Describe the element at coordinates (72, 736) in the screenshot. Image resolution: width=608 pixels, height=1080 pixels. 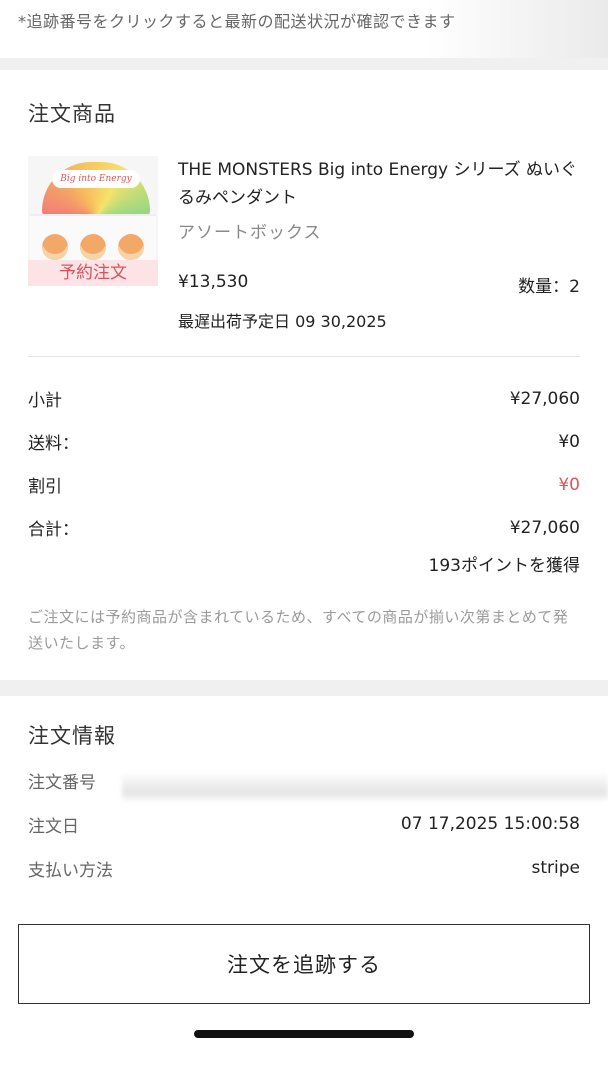
I see `order-info-title: 注文情報` at that location.